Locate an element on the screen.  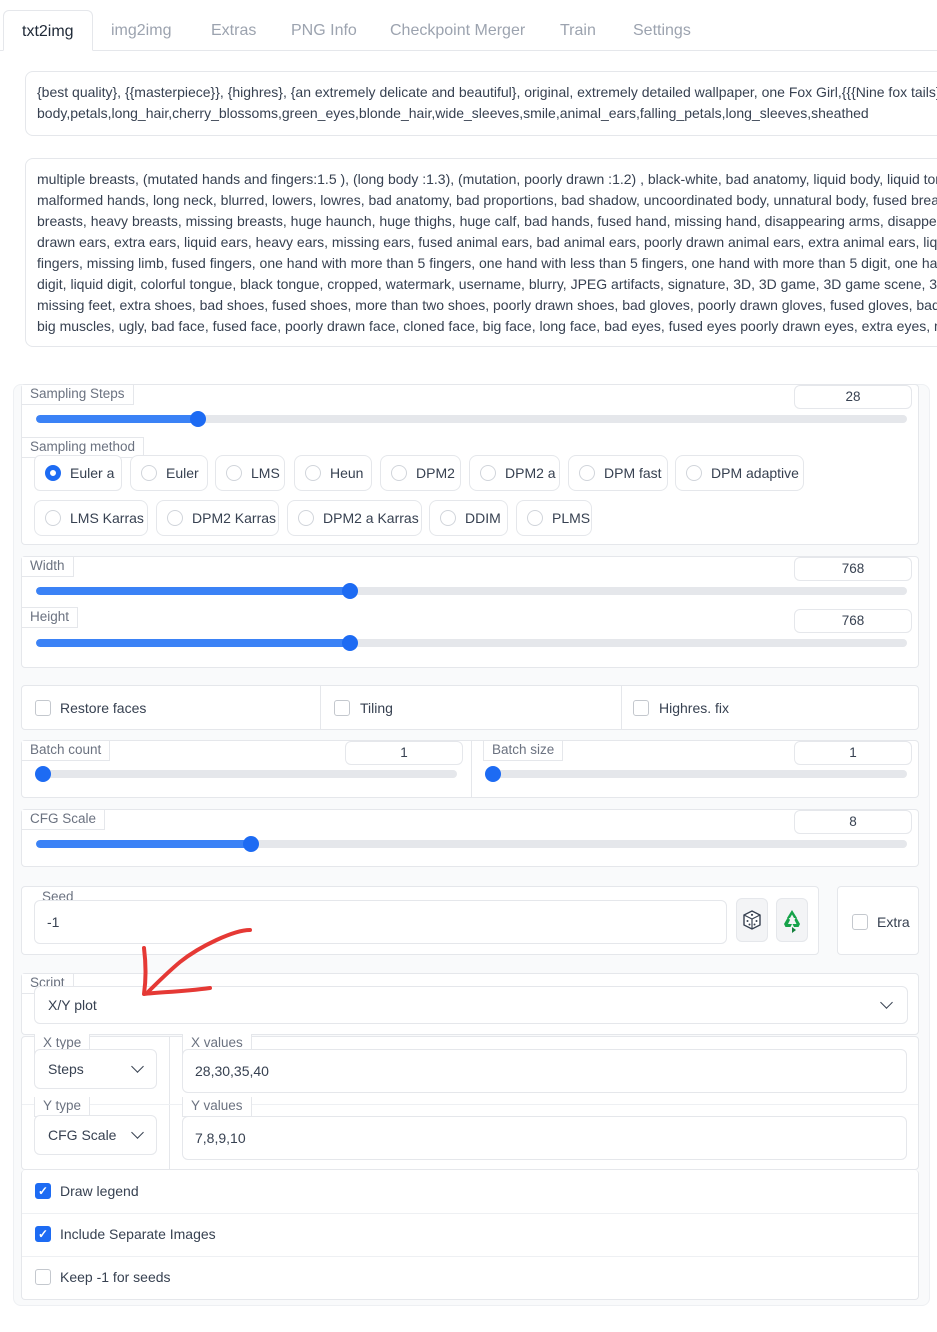
radio-dpm-adaptive: DPM adaptive is located at coordinates (739, 473).